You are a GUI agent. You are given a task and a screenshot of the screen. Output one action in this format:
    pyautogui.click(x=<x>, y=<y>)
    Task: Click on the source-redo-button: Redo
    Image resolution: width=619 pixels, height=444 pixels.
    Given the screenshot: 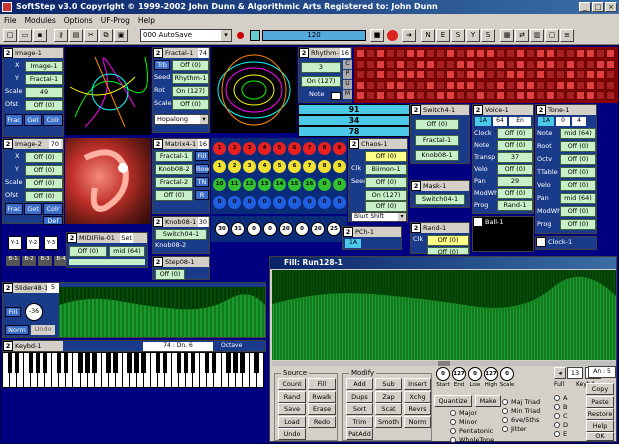 What is the action you would take?
    pyautogui.click(x=322, y=421)
    